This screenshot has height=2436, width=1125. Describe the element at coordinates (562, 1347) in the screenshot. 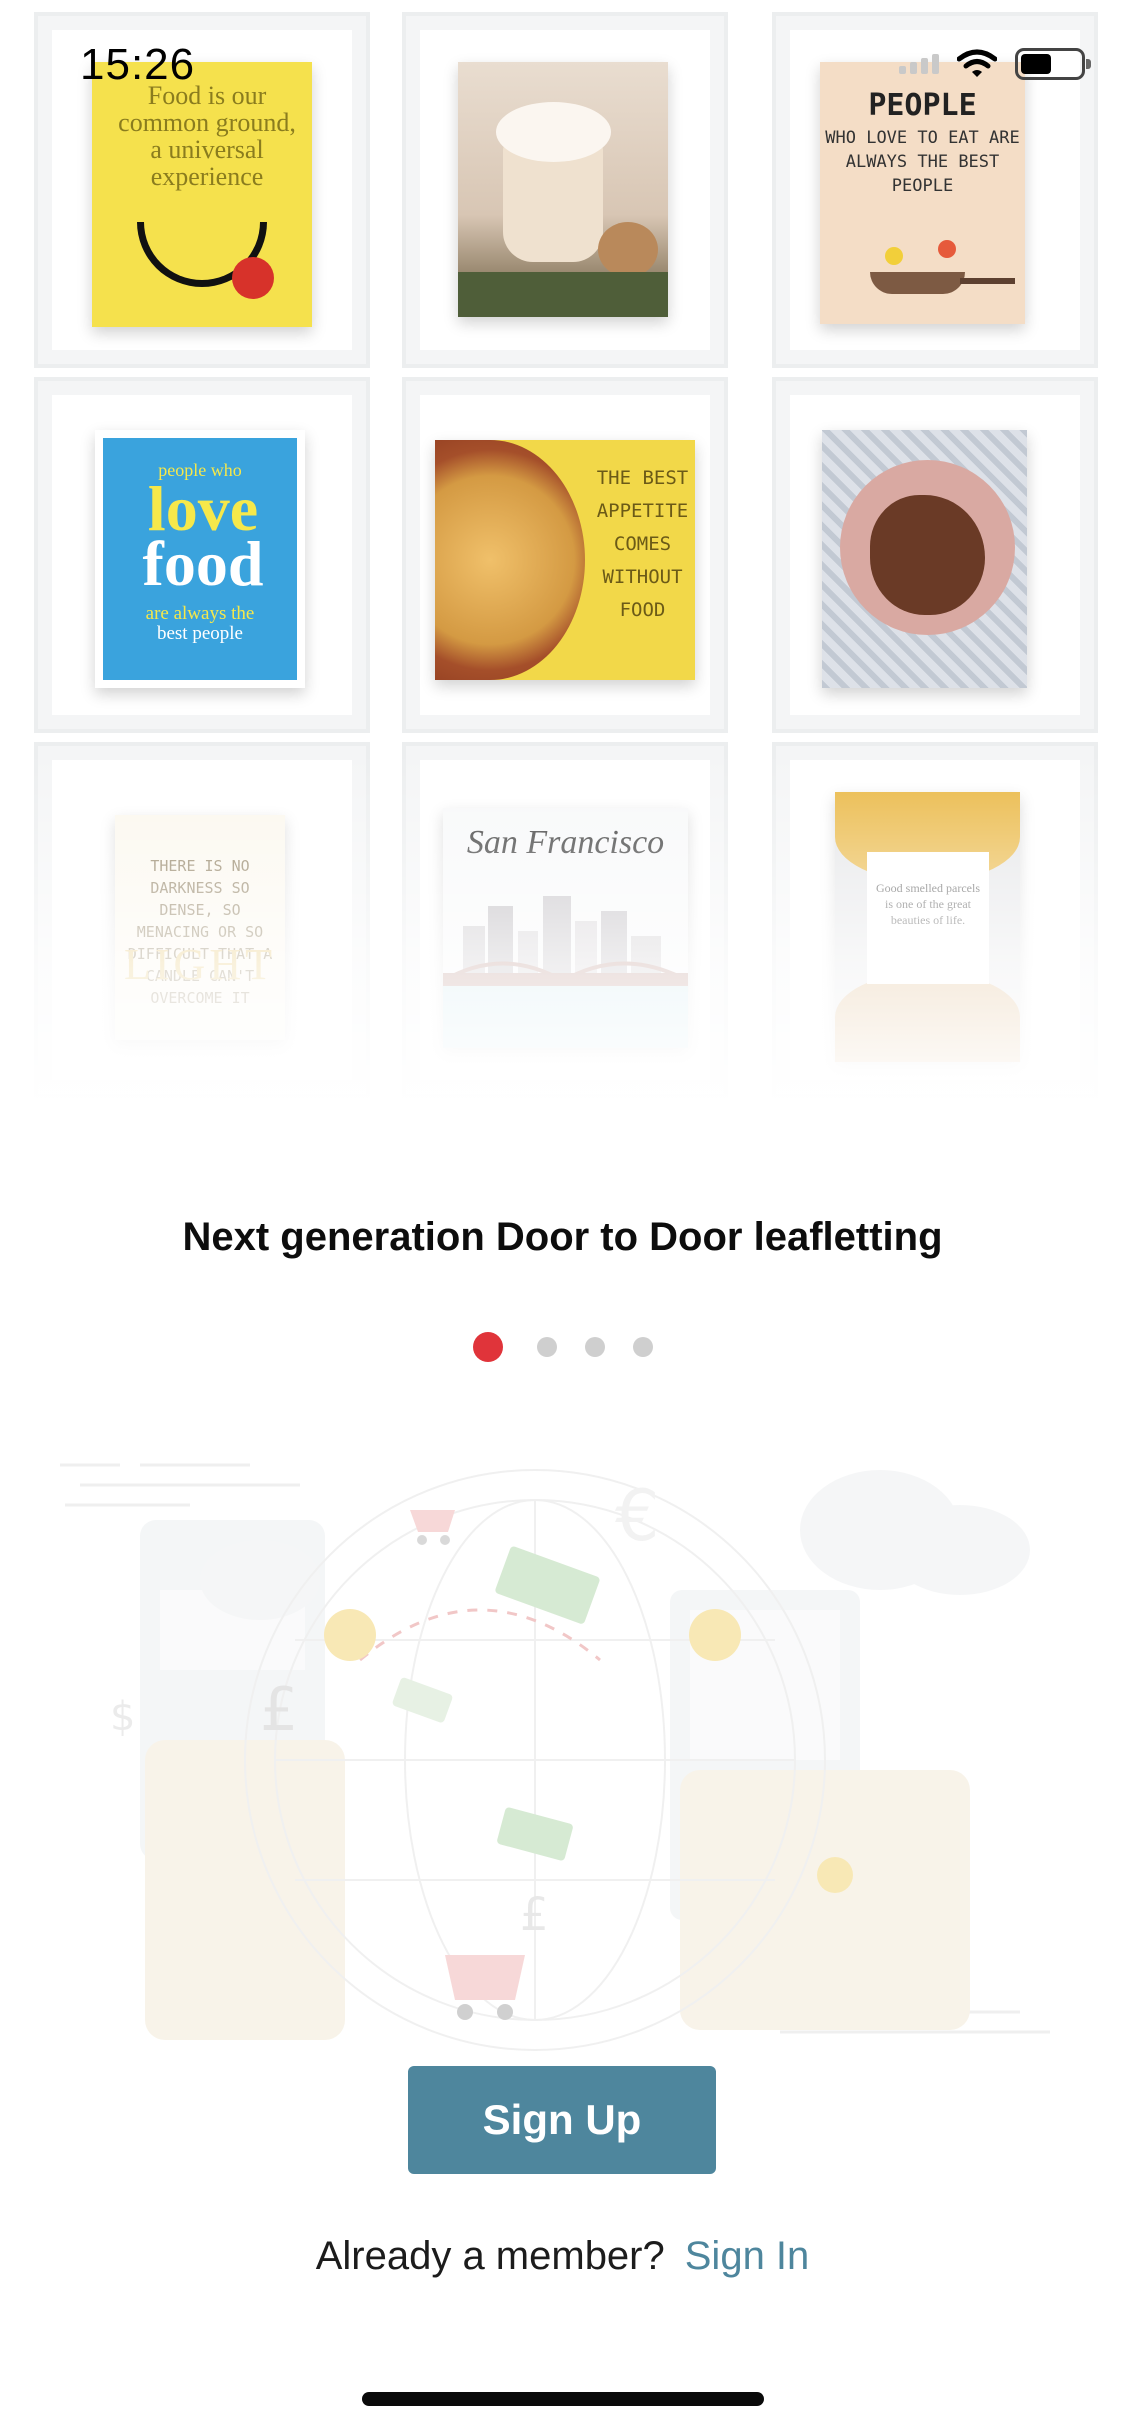

I see `page-indicator` at that location.